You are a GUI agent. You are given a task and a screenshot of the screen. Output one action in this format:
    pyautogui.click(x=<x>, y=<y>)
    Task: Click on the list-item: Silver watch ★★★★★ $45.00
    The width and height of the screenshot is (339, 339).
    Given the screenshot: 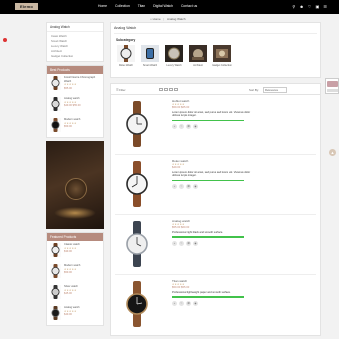 What is the action you would take?
    pyautogui.click(x=75, y=293)
    